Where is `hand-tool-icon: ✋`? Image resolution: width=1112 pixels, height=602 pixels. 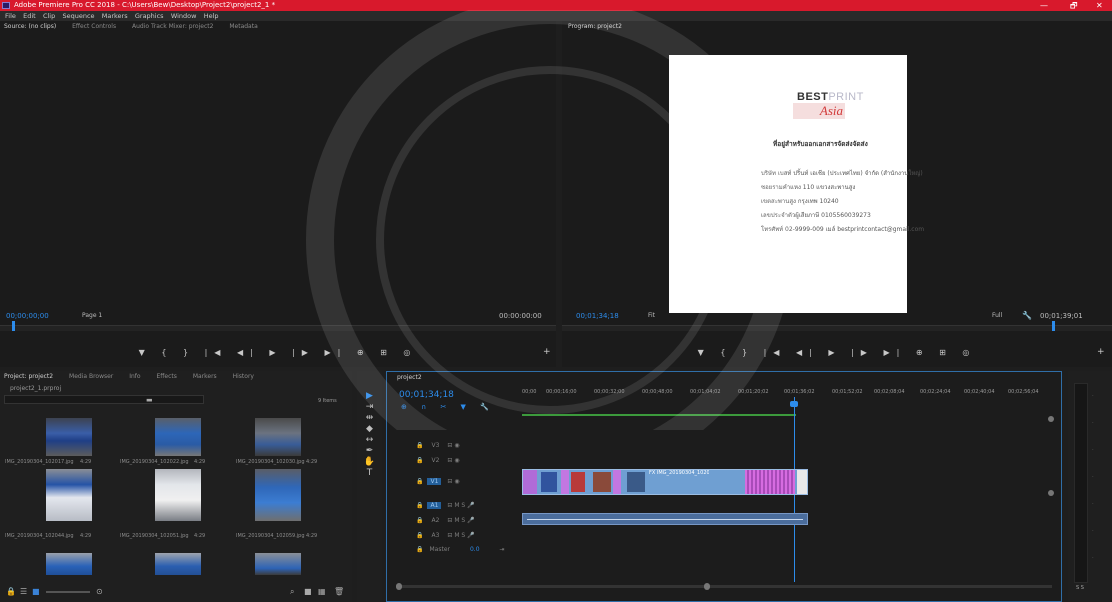
hand-tool-icon: ✋ is located at coordinates (369, 462).